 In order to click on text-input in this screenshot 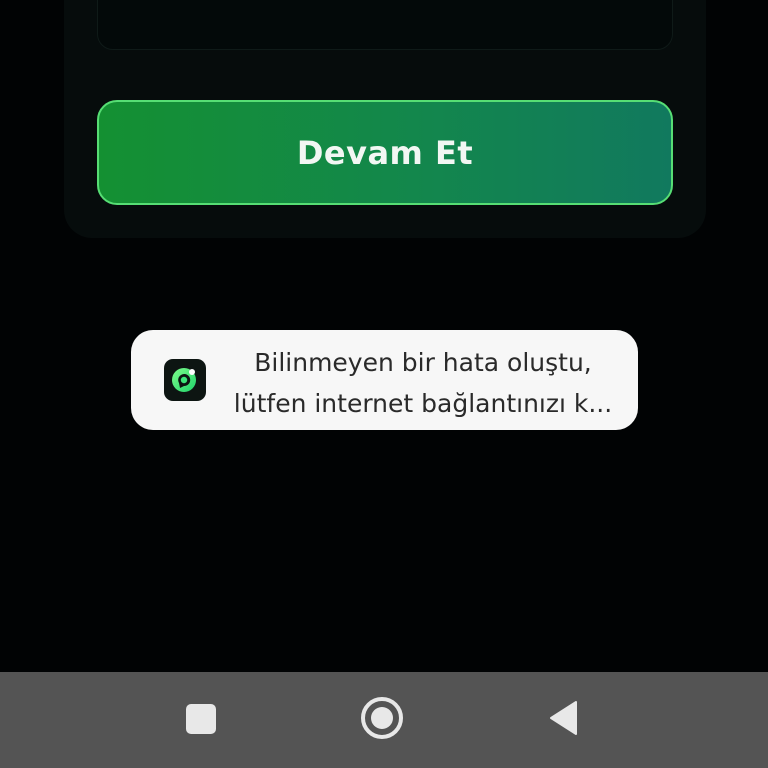, I will do `click(385, 25)`.